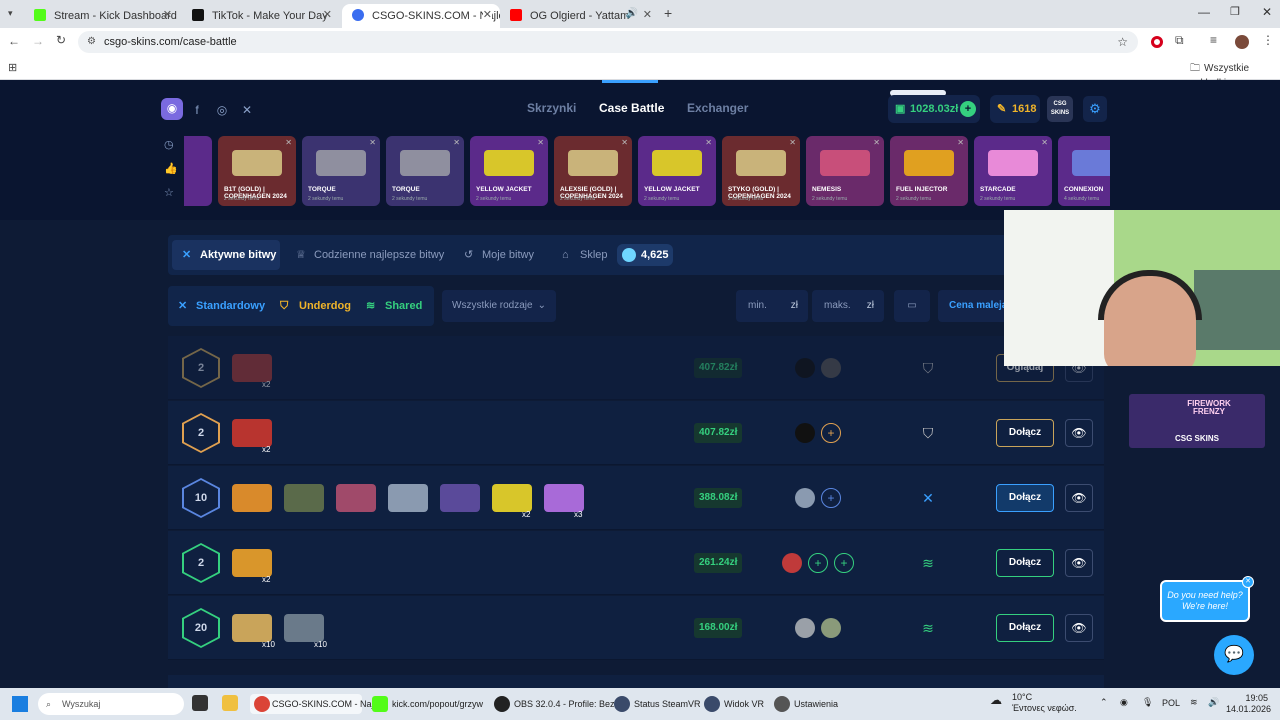  Describe the element at coordinates (221, 306) in the screenshot. I see `mode-standard: ✕ Standardowy` at that location.